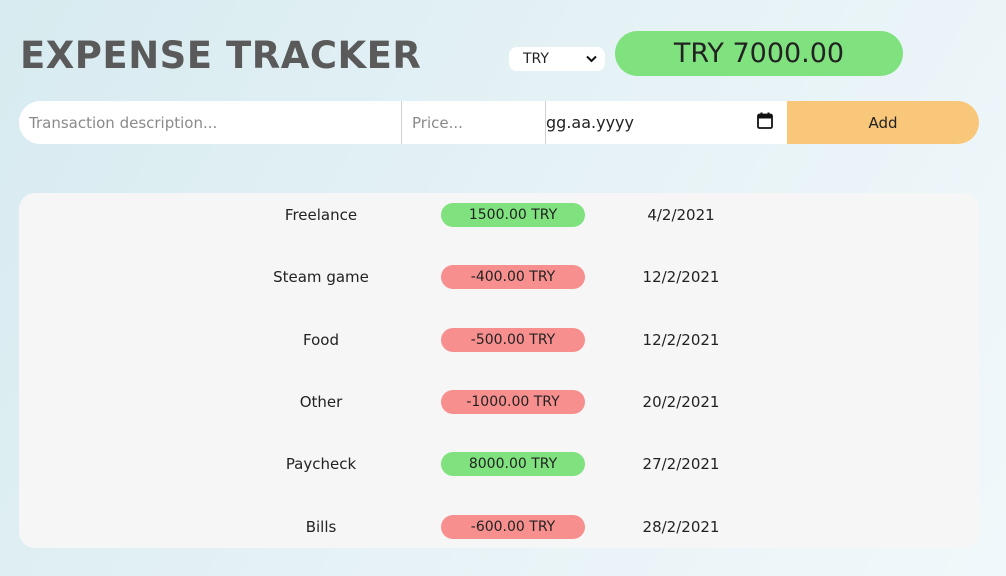 The image size is (1006, 576). I want to click on transaction-amount-badge: -1000.00 TRY, so click(513, 402).